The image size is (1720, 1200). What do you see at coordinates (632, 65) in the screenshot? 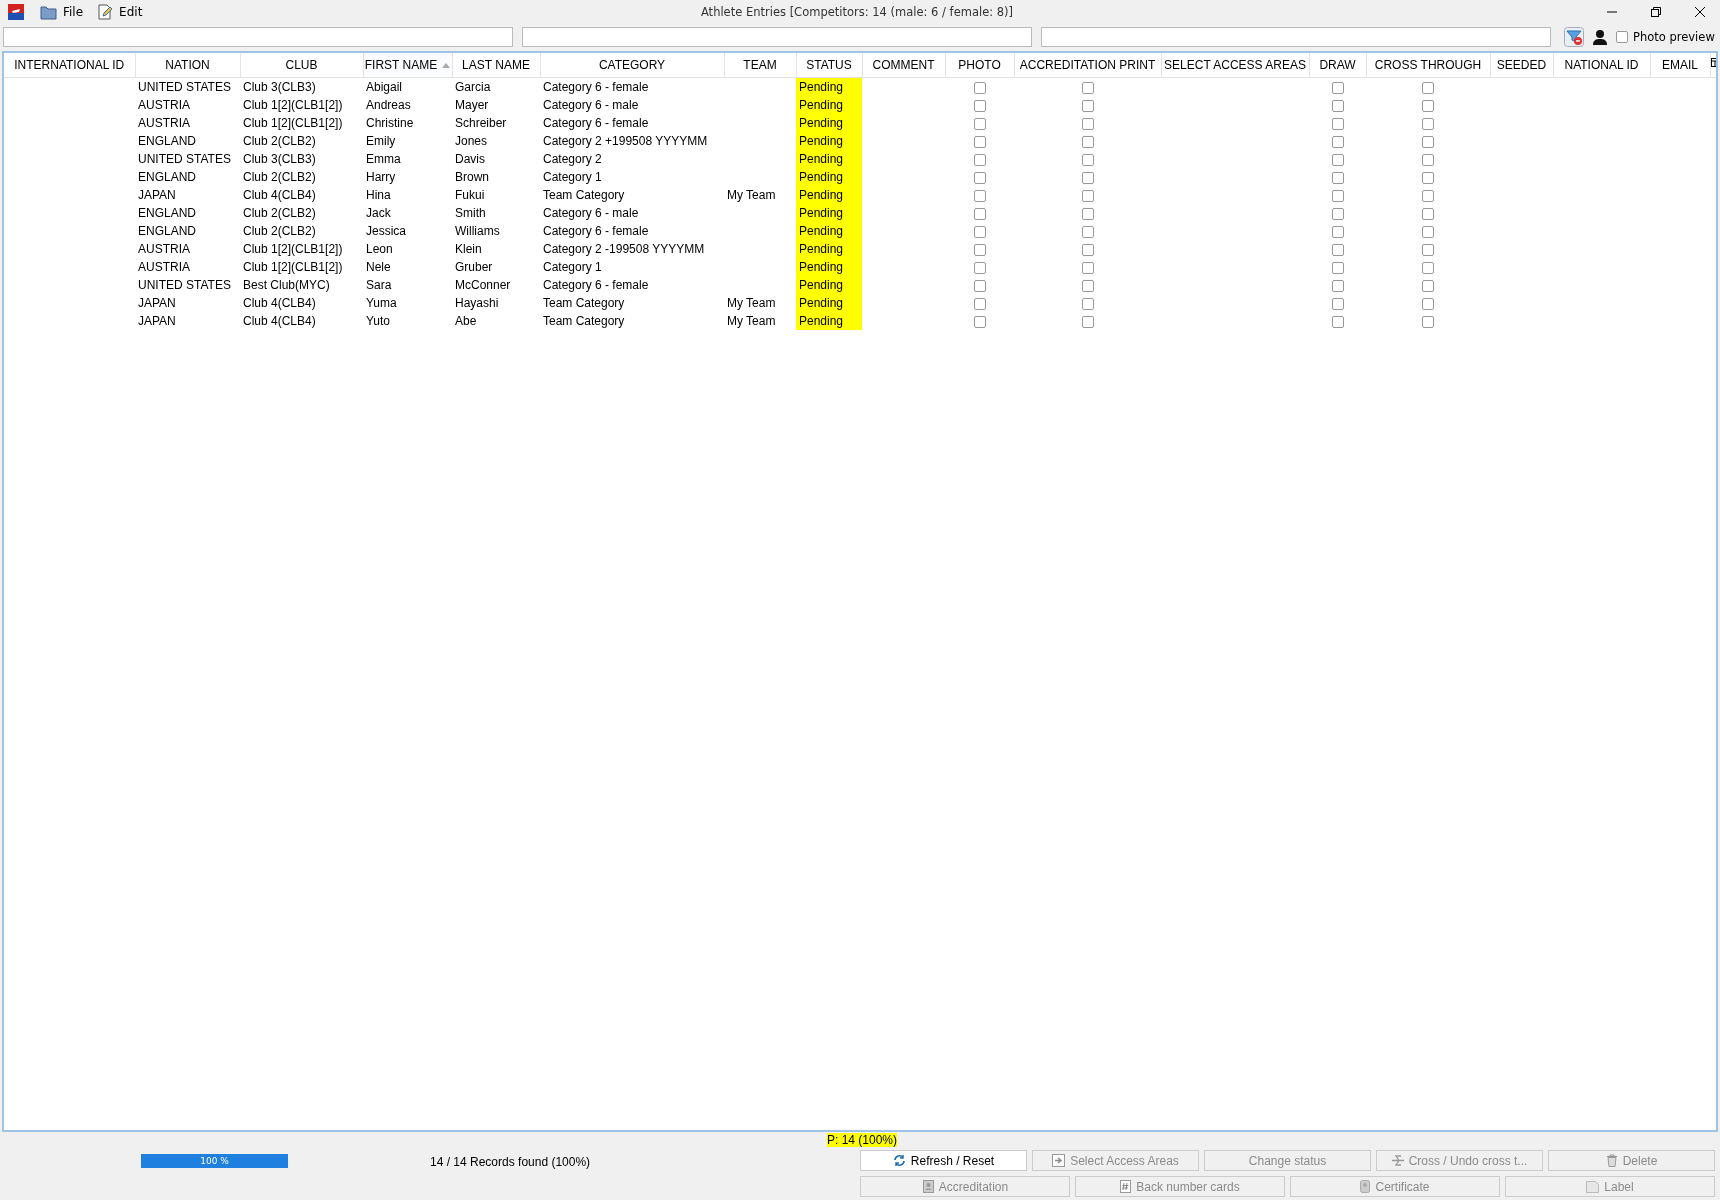
I see `column-header: CATEGORY` at bounding box center [632, 65].